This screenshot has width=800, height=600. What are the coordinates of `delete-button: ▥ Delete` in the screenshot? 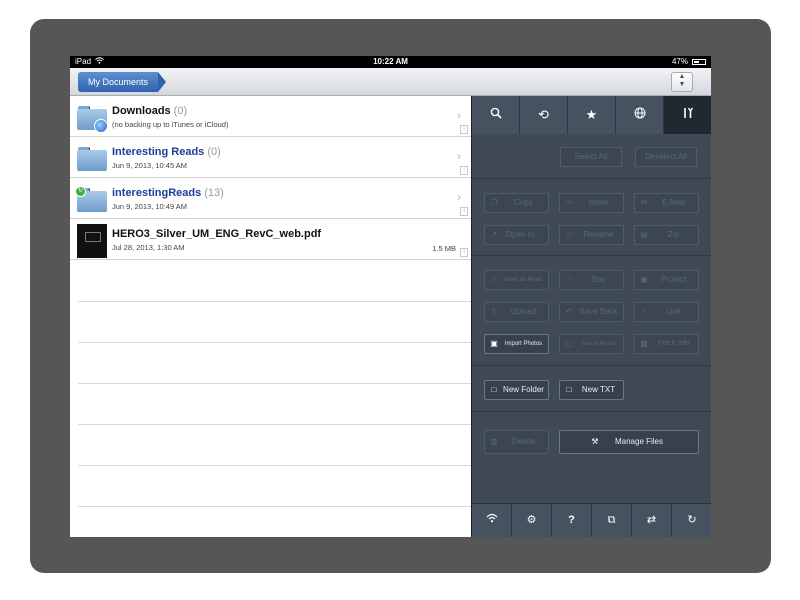 It's located at (516, 442).